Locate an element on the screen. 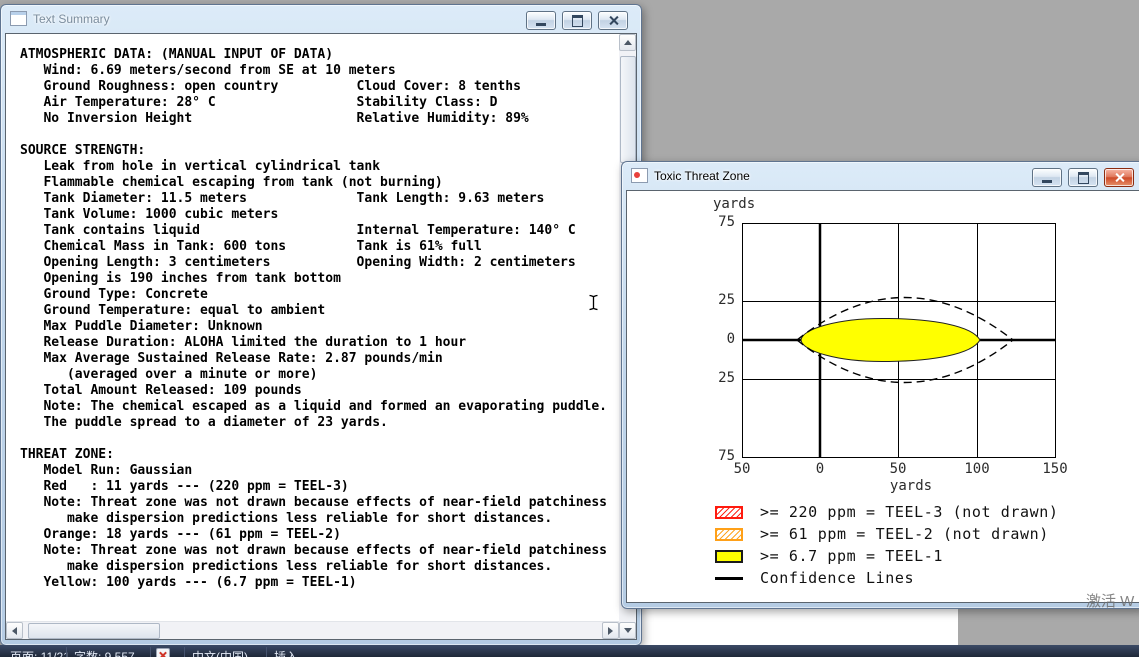 Image resolution: width=1139 pixels, height=657 pixels. scroll-left-icon is located at coordinates (14, 630).